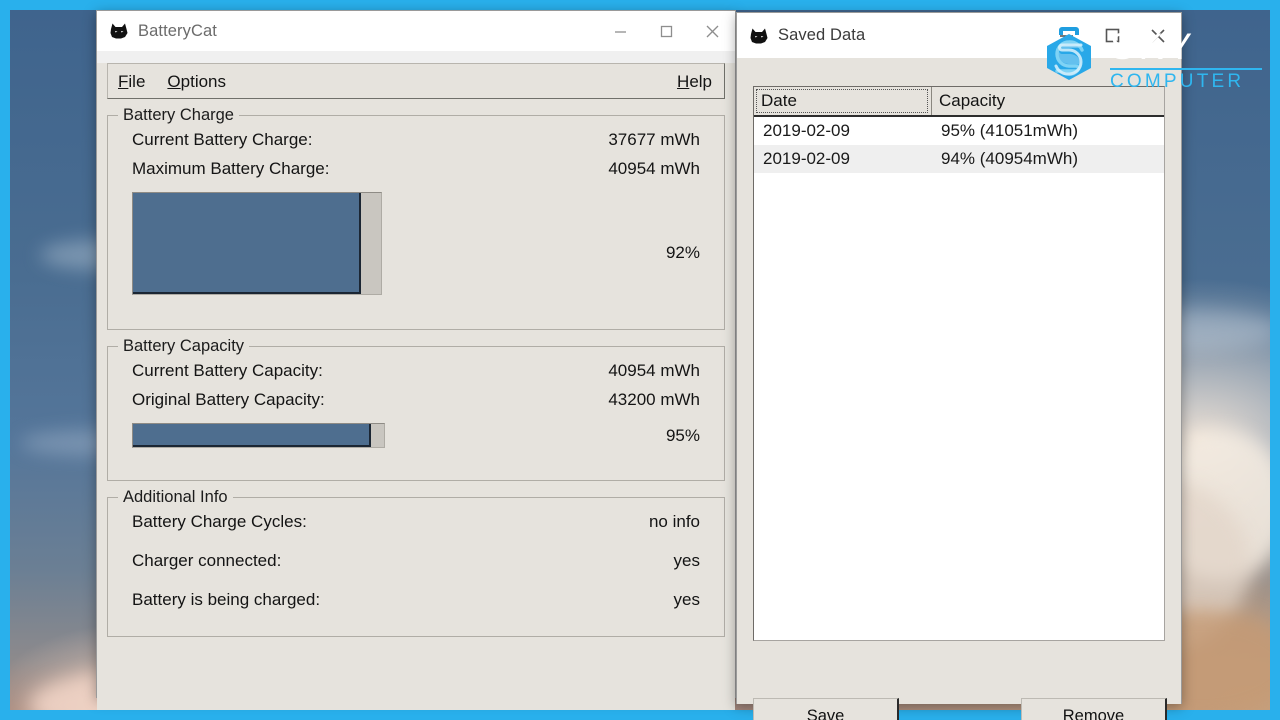 The width and height of the screenshot is (1280, 720). What do you see at coordinates (177, 30) in the screenshot?
I see `window-title: BatteryCat` at bounding box center [177, 30].